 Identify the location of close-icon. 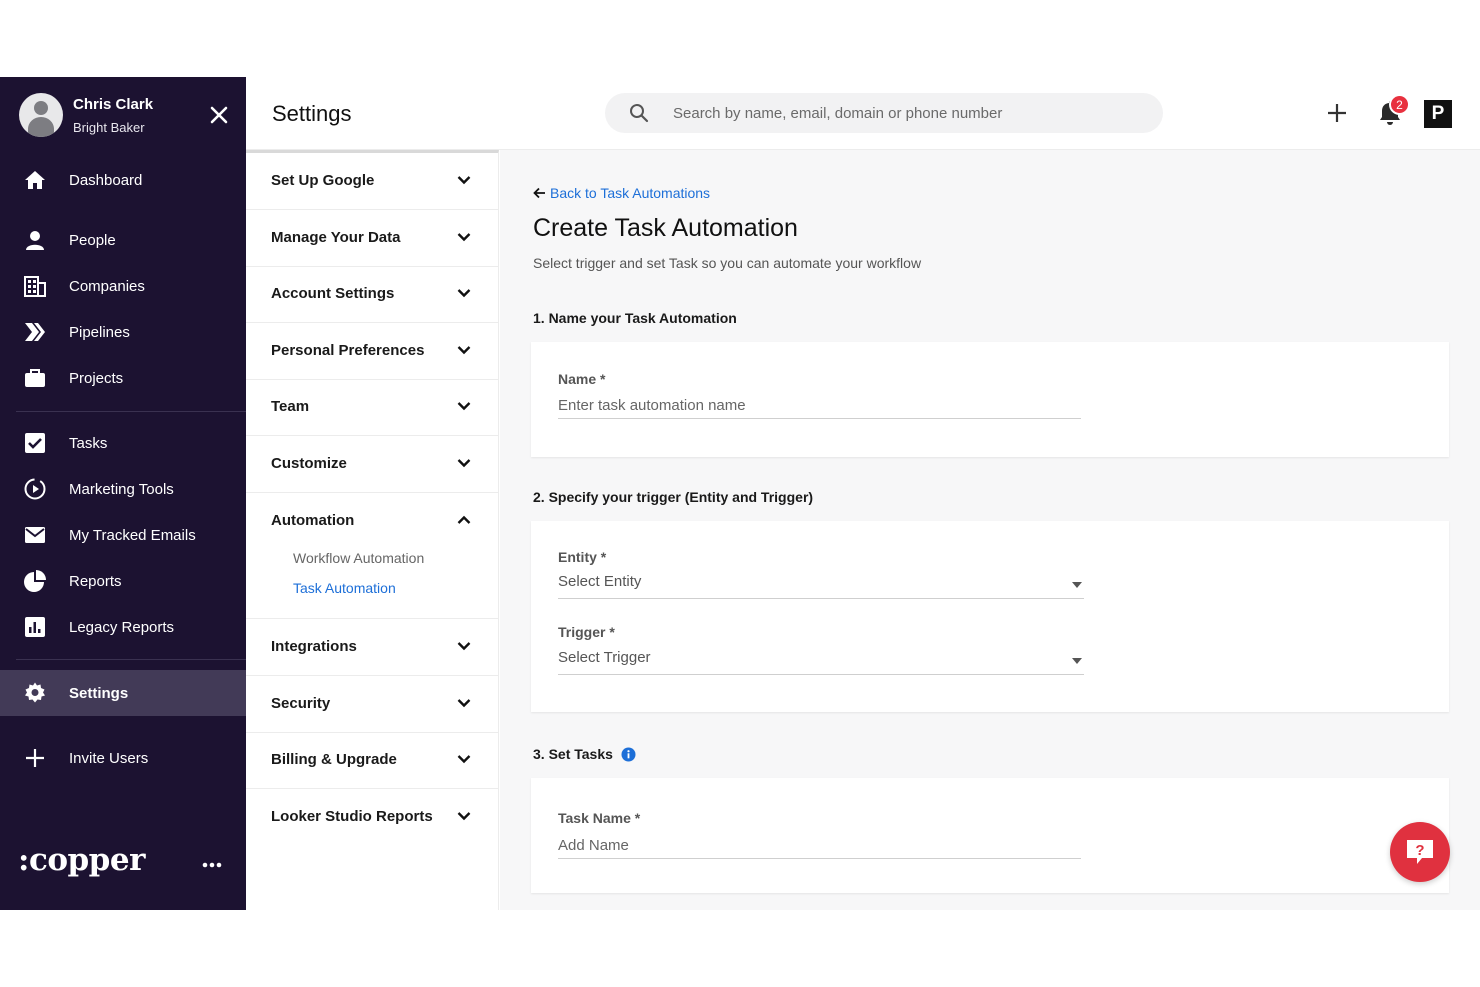
(219, 115).